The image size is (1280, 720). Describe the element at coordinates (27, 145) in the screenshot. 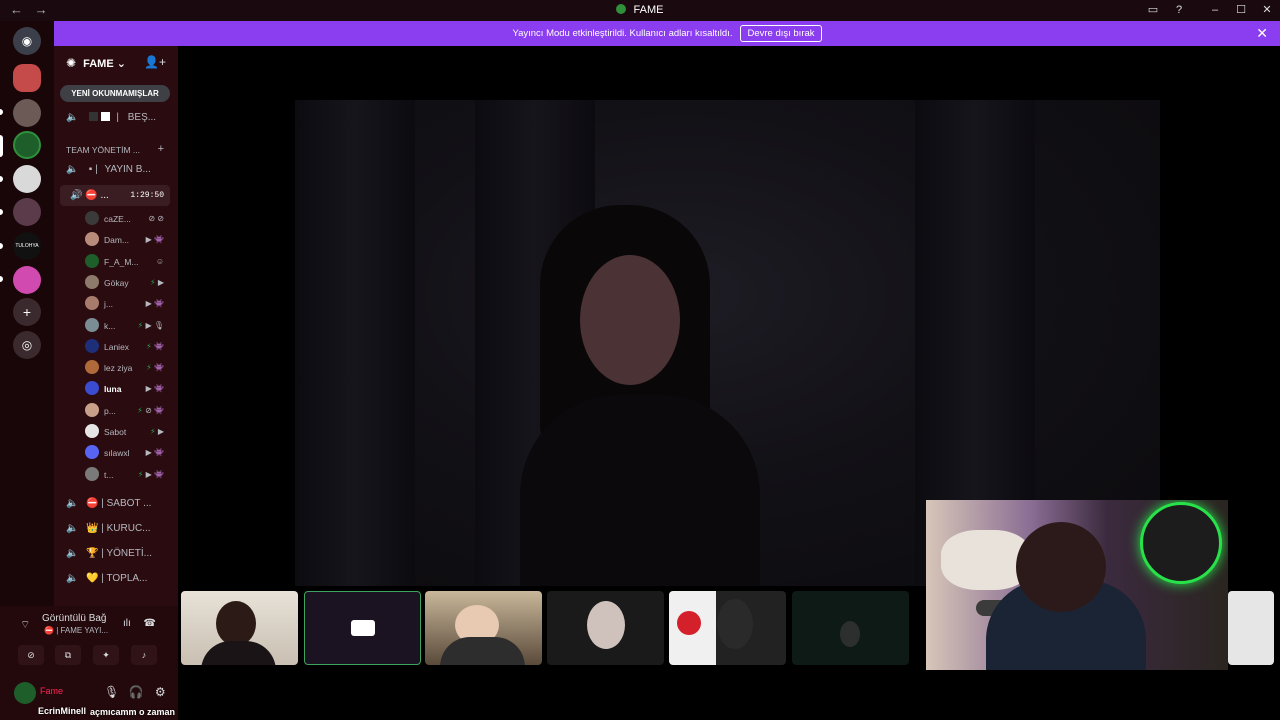

I see `server-icon-fame` at that location.